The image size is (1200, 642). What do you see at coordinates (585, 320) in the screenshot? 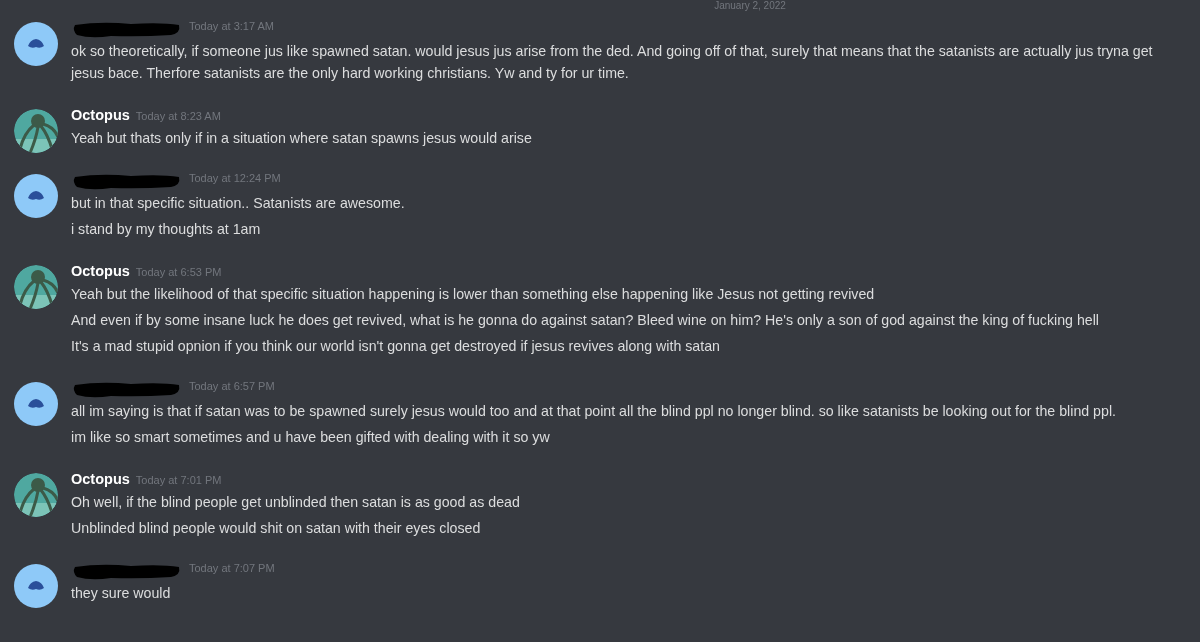
I see `message-text: And even if by some insane luck he does get revived, what is he gonna do against satan? Bleed wine on him? He's only a son of god against the king of fucking hell` at bounding box center [585, 320].